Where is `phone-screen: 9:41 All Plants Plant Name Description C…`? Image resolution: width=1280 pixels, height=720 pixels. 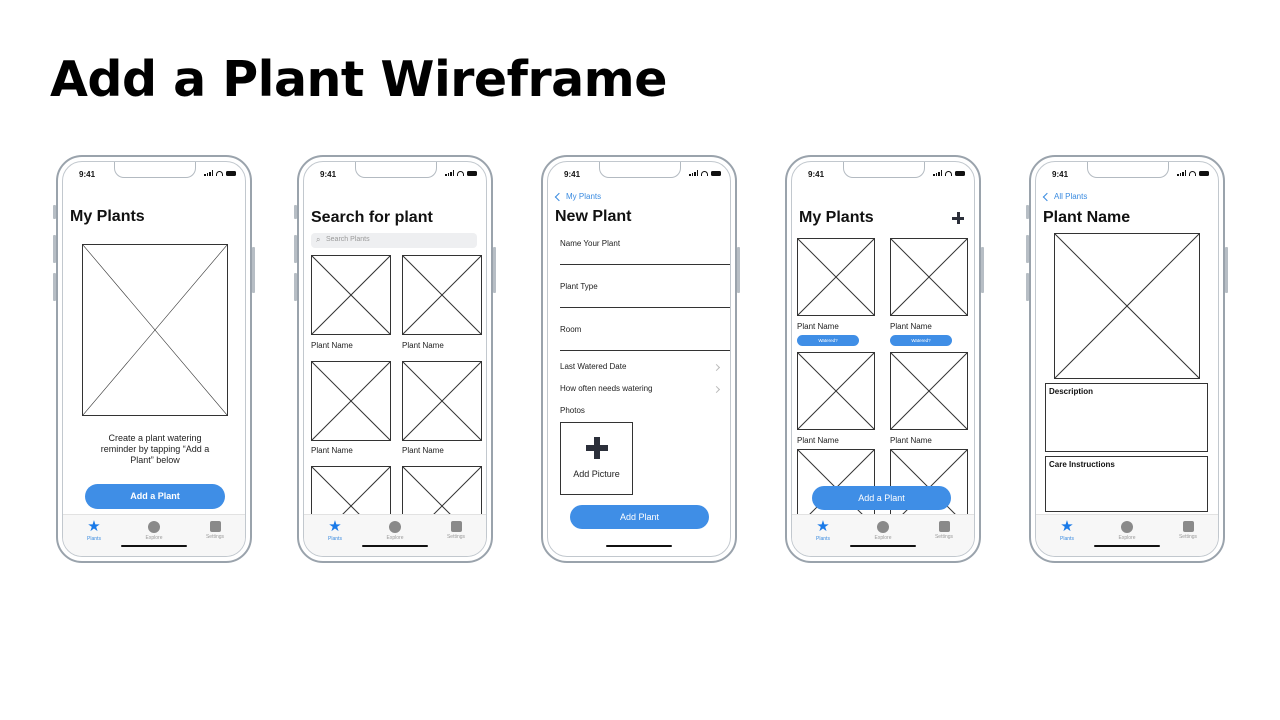 phone-screen: 9:41 All Plants Plant Name Description C… is located at coordinates (1127, 359).